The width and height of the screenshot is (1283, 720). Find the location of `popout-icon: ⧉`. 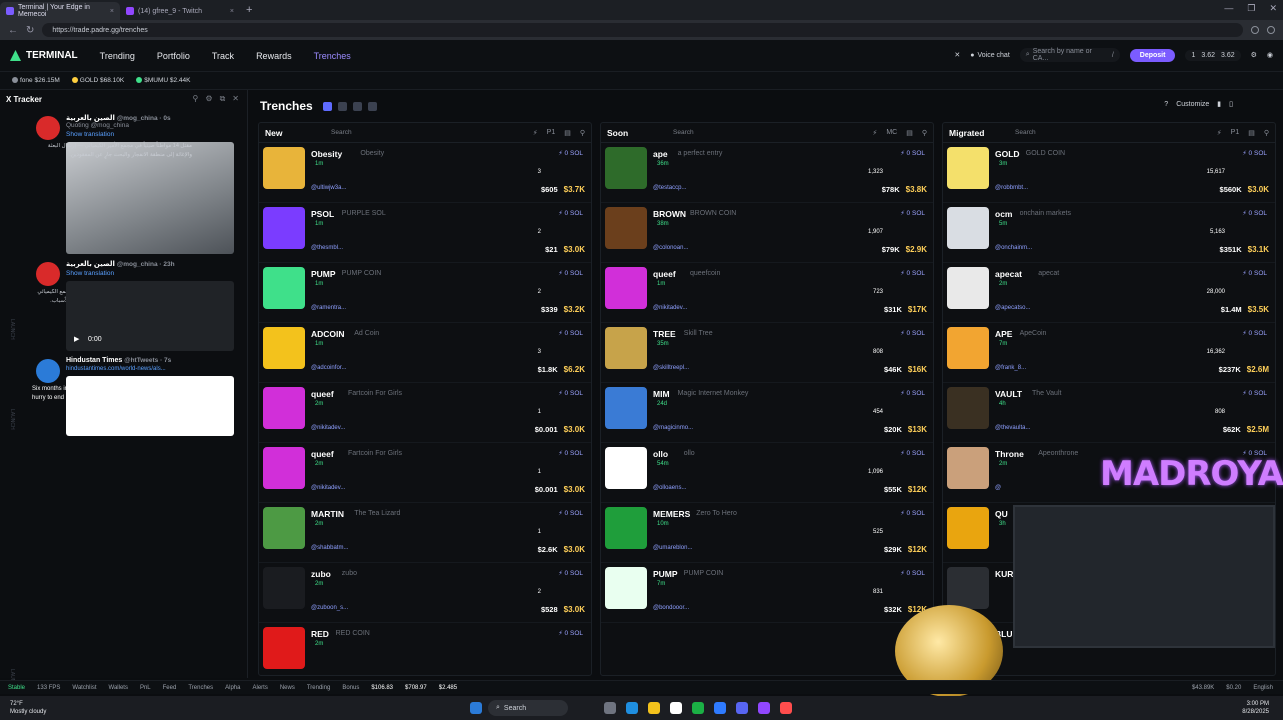

popout-icon: ⧉ is located at coordinates (223, 99).